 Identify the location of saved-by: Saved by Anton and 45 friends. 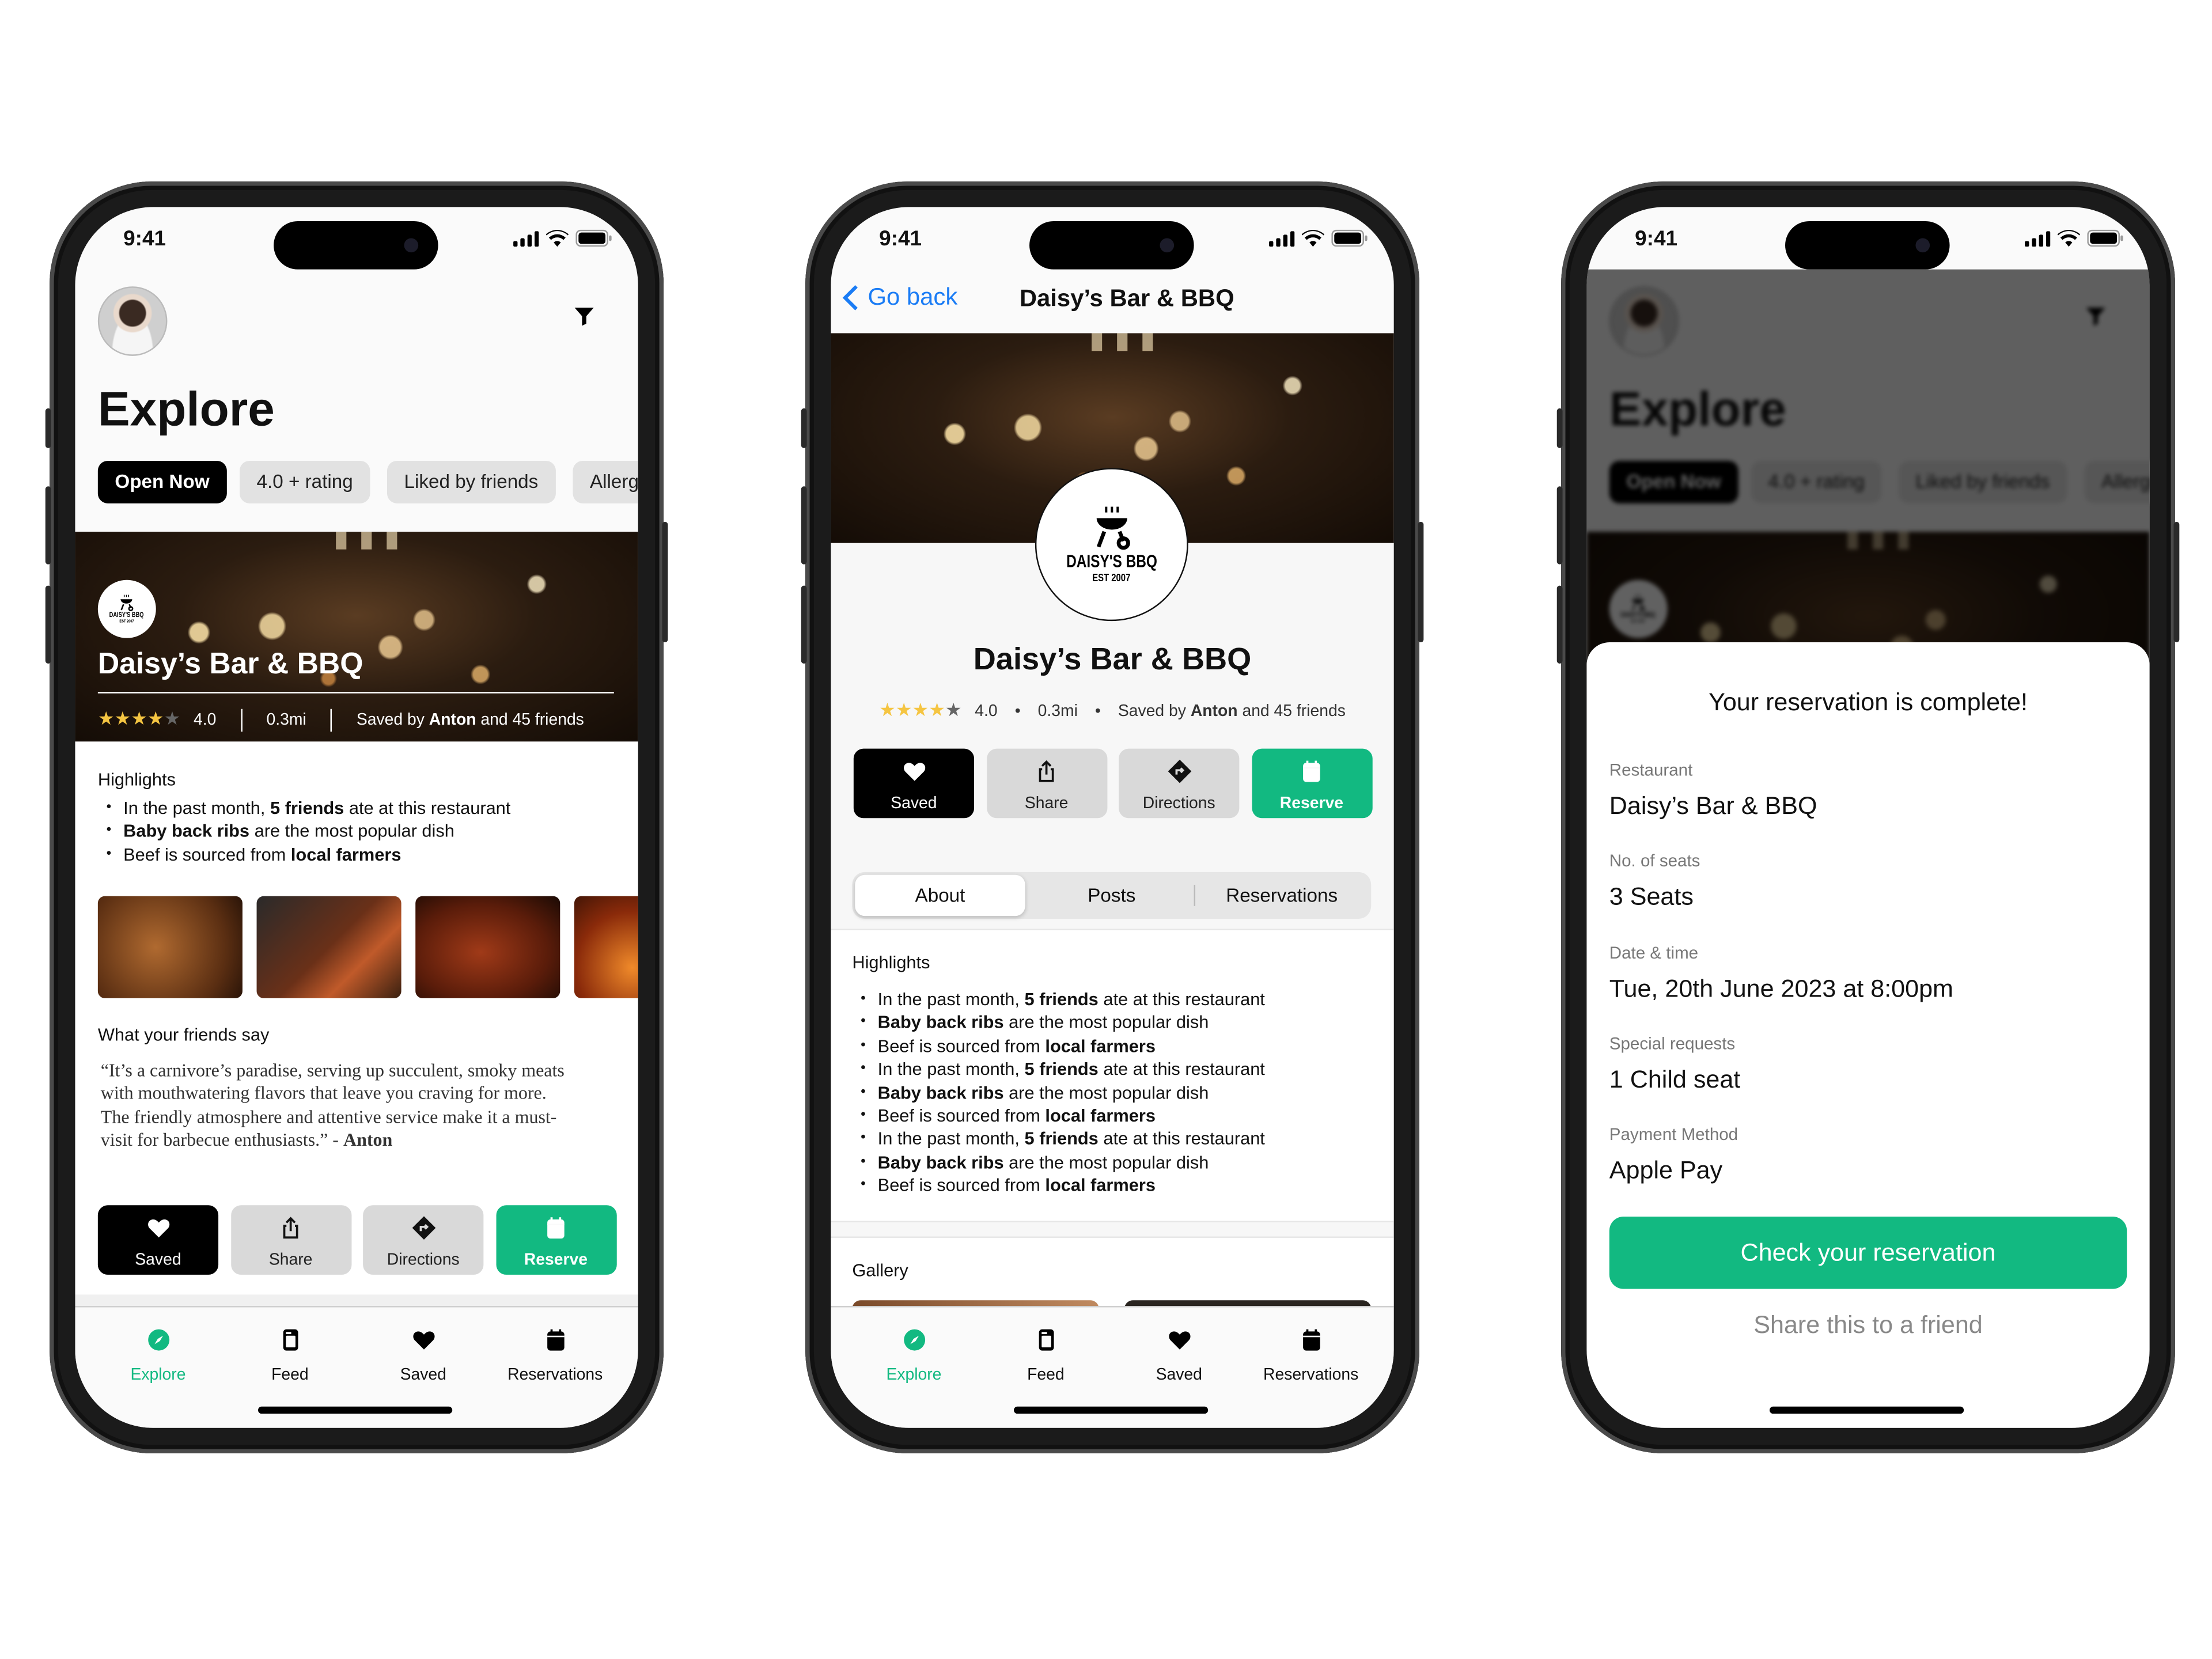
(1232, 712).